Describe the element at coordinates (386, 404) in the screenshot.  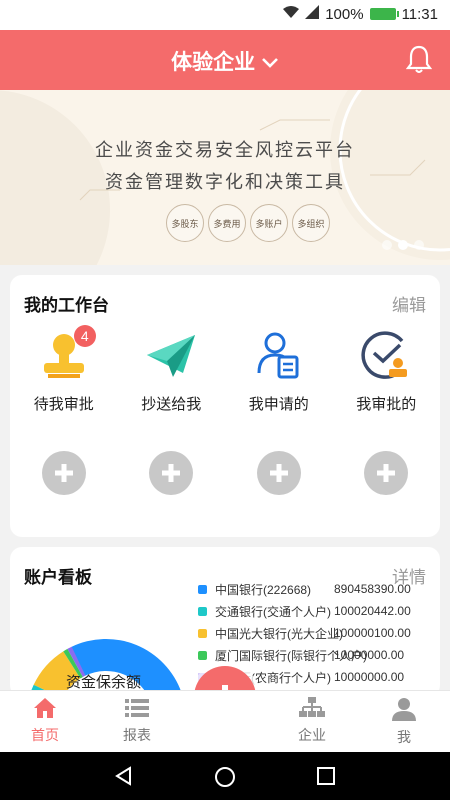
I see `workbench-item-label: 我审批的` at that location.